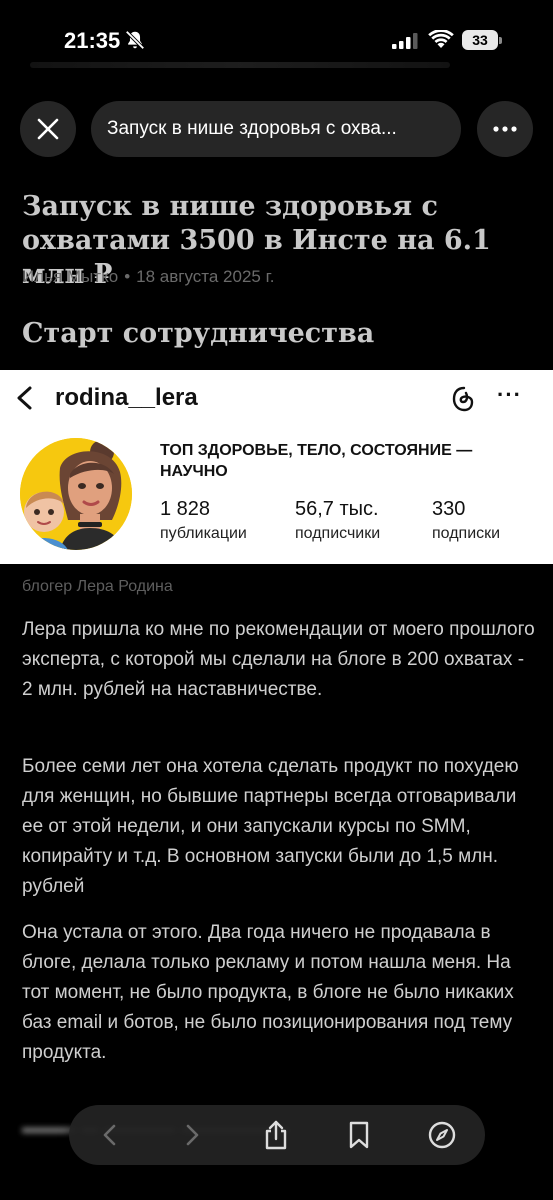 This screenshot has width=553, height=1200. What do you see at coordinates (97, 586) in the screenshot?
I see `image-caption: блогер Лера Родина` at bounding box center [97, 586].